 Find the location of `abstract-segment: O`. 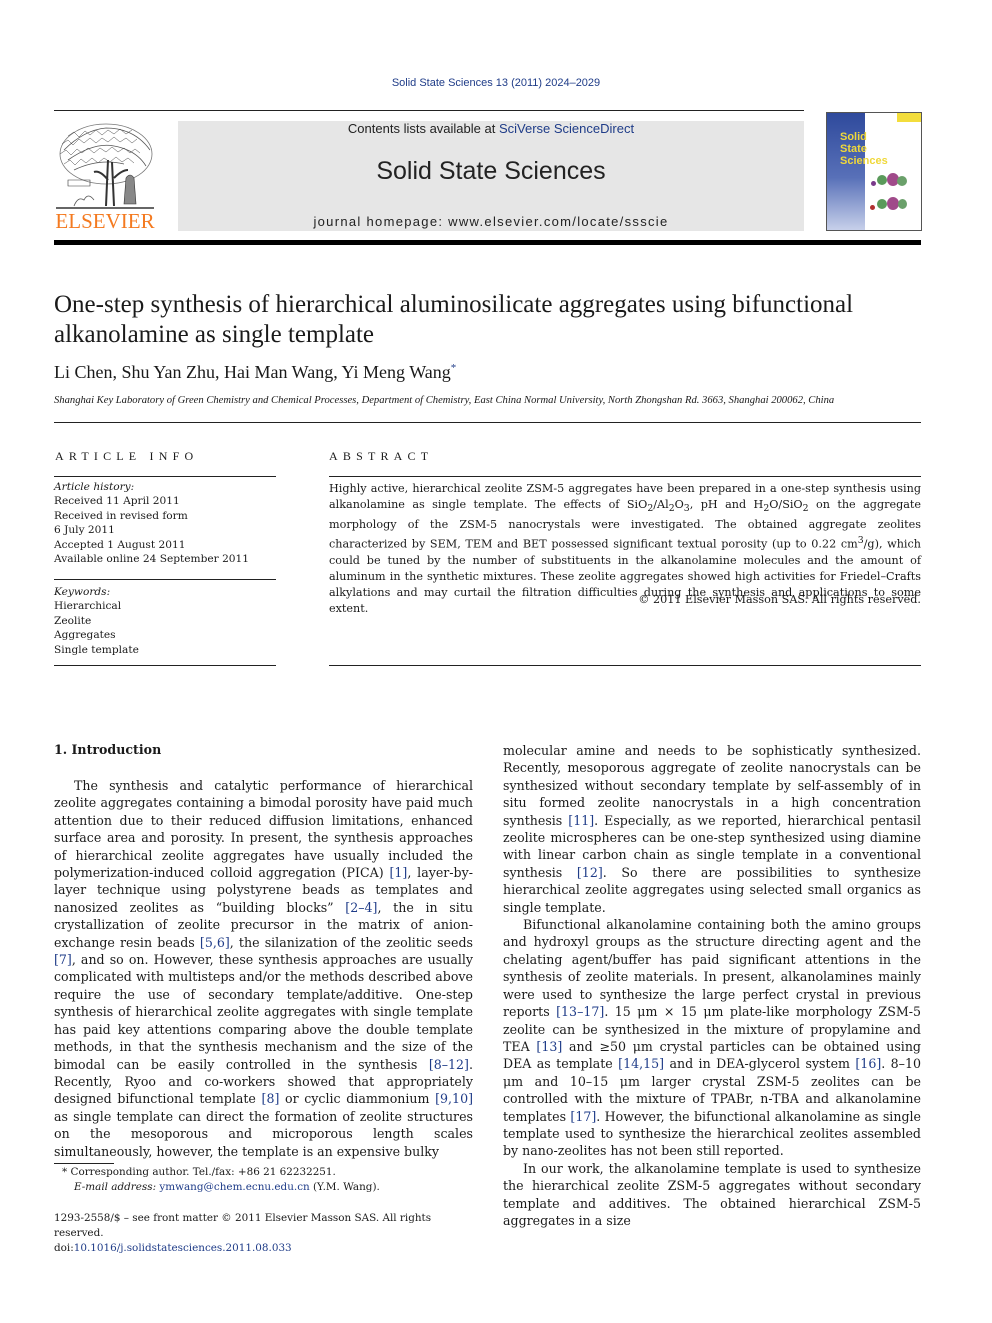

abstract-segment: O is located at coordinates (679, 504).